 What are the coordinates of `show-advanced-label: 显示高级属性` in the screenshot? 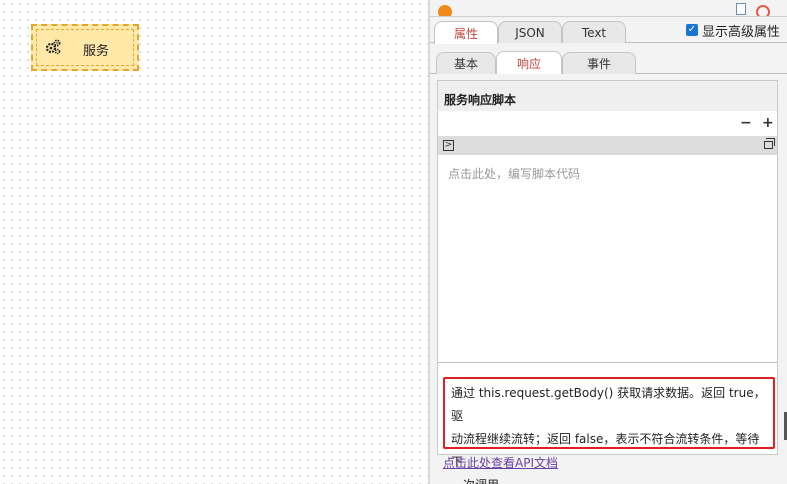 It's located at (741, 32).